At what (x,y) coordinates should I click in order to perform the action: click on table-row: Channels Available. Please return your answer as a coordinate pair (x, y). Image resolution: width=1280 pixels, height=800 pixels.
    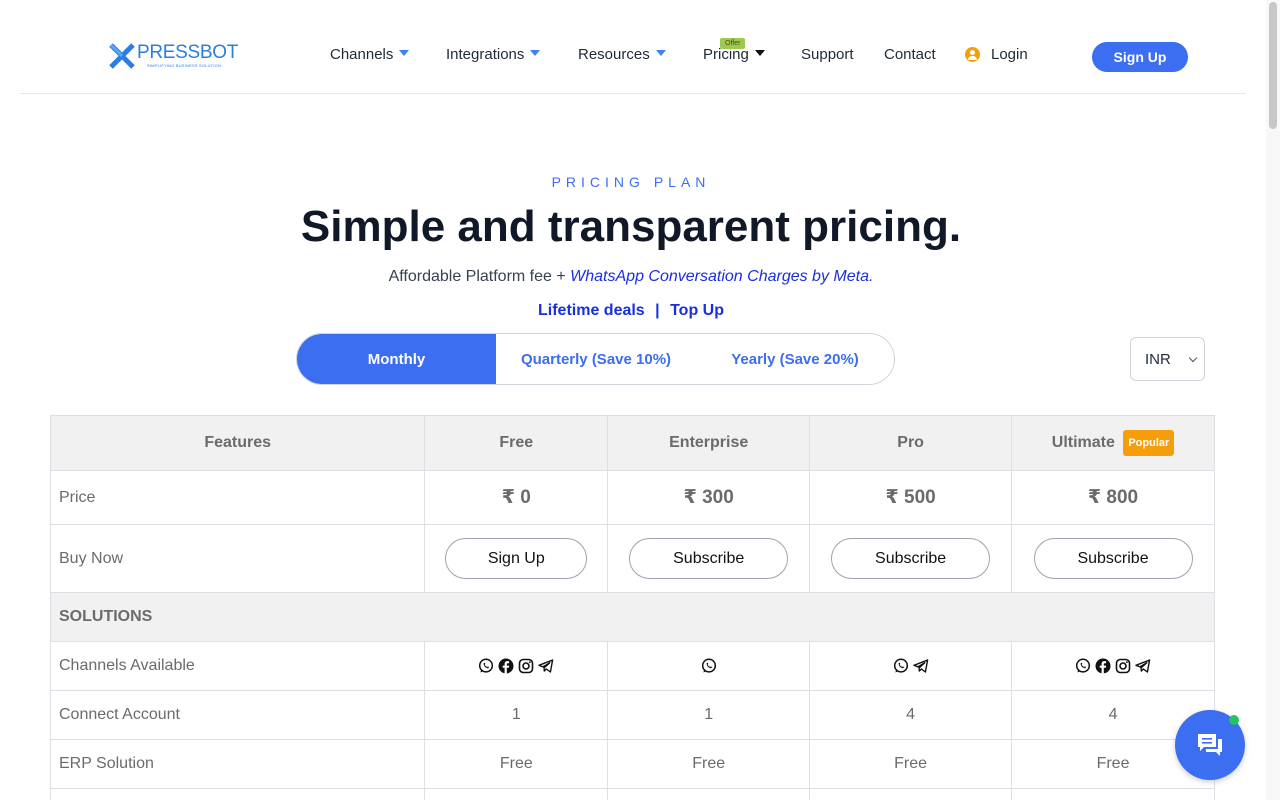
    Looking at the image, I should click on (632, 666).